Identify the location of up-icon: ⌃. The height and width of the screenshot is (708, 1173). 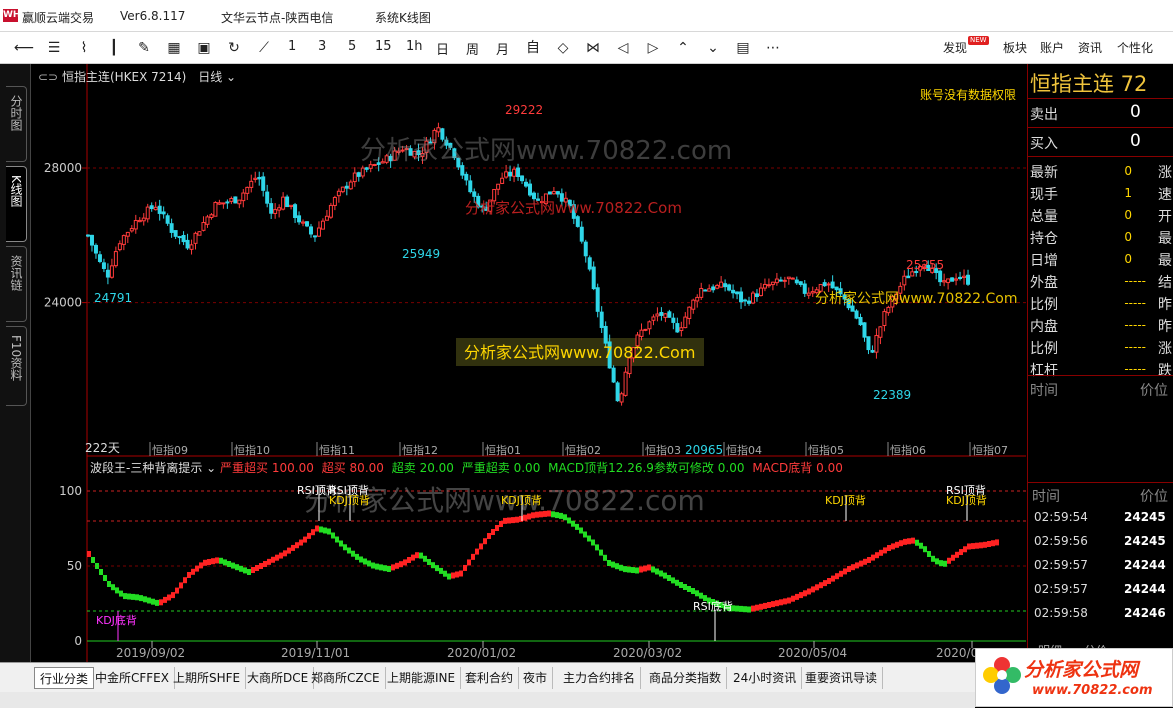
(683, 48).